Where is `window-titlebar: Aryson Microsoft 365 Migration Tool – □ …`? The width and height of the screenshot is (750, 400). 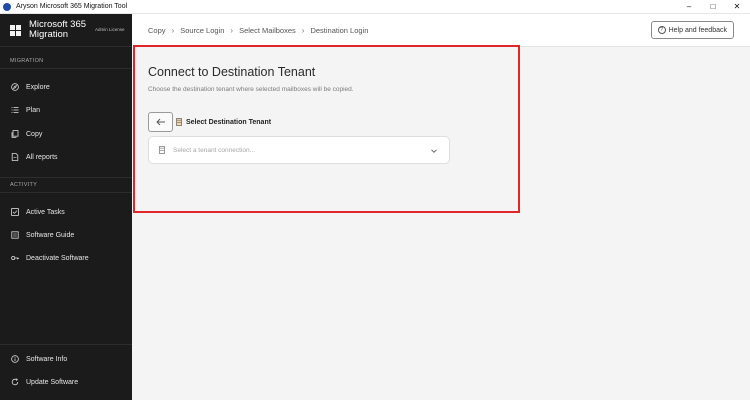
window-titlebar: Aryson Microsoft 365 Migration Tool – □ … is located at coordinates (375, 7).